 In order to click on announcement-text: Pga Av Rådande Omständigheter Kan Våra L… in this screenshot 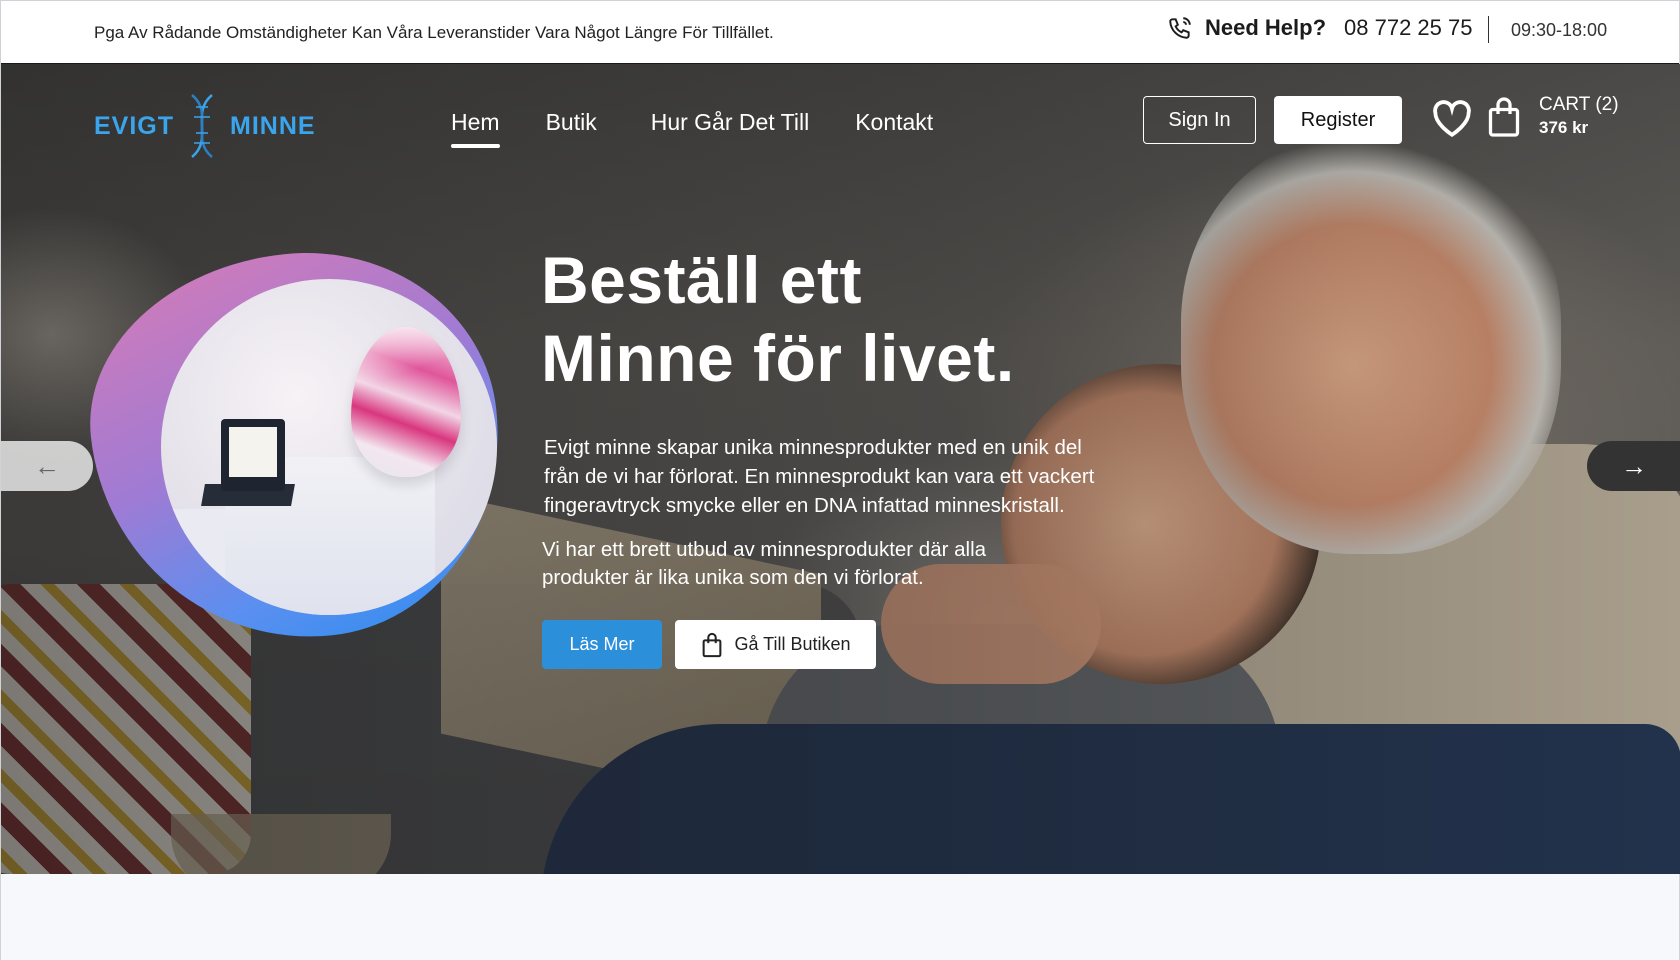, I will do `click(434, 32)`.